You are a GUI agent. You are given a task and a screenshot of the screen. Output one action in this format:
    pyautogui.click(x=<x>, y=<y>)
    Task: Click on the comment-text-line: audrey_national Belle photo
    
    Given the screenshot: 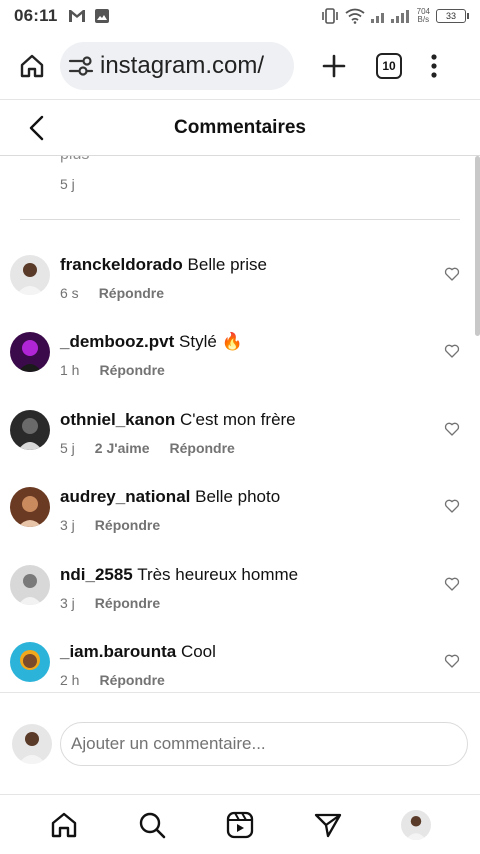 What is the action you would take?
    pyautogui.click(x=170, y=497)
    